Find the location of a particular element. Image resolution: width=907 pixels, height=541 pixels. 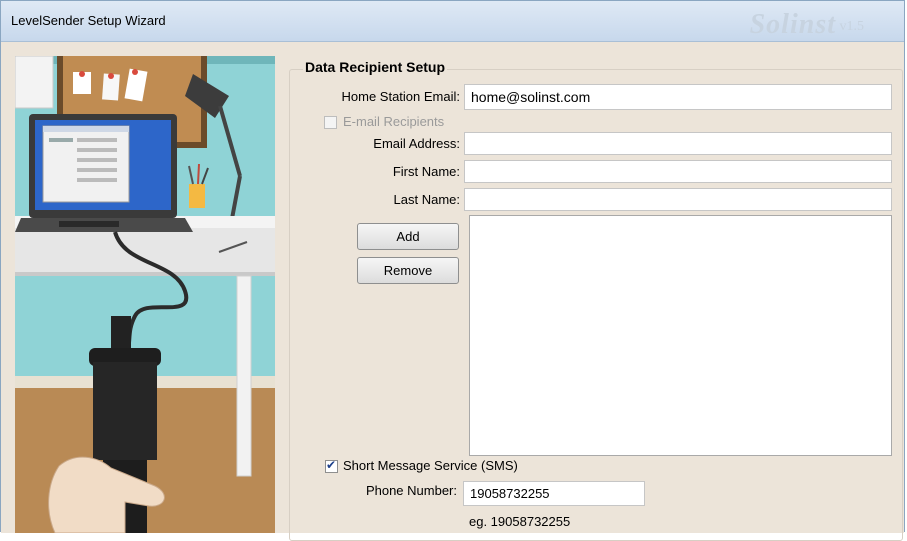

email-address-input is located at coordinates (678, 143).